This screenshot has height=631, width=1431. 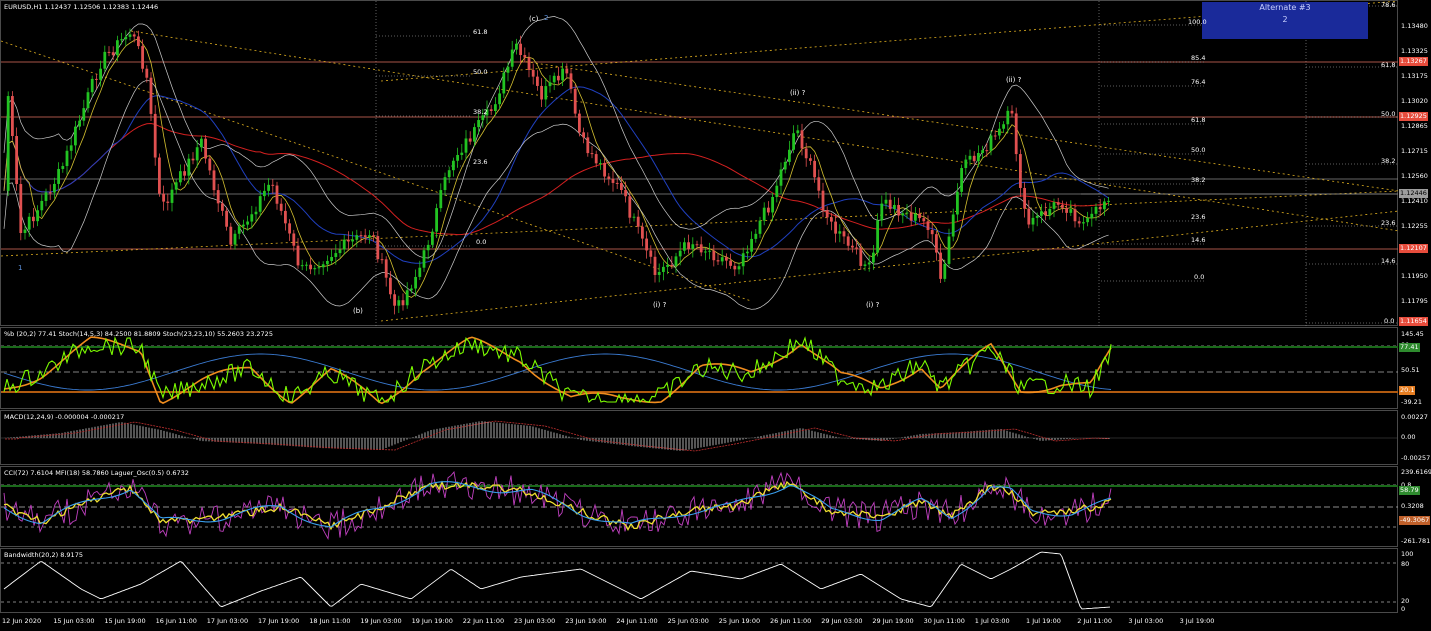 I want to click on time-tick: 17 Jun 03:00, so click(x=227, y=621).